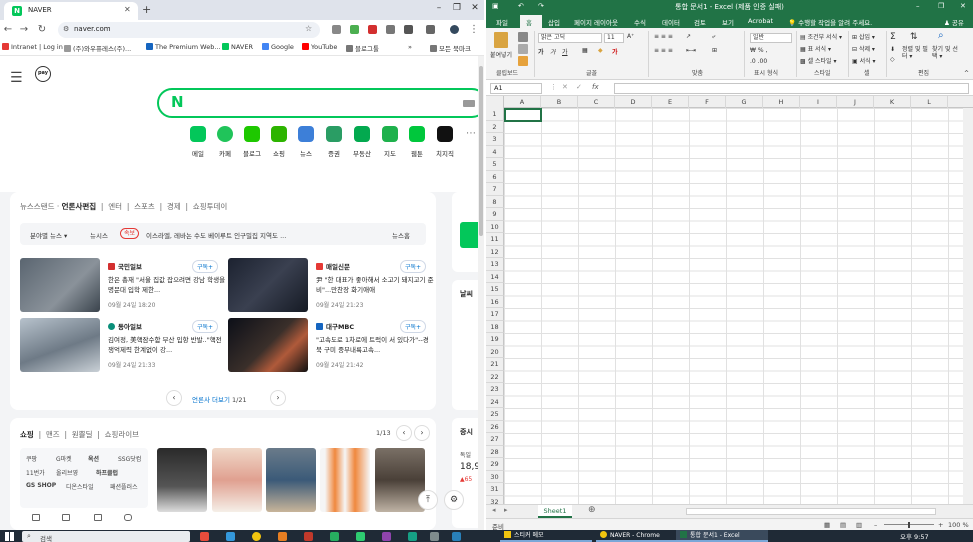  Describe the element at coordinates (614, 38) in the screenshot. I see `font-size-select: 11` at that location.